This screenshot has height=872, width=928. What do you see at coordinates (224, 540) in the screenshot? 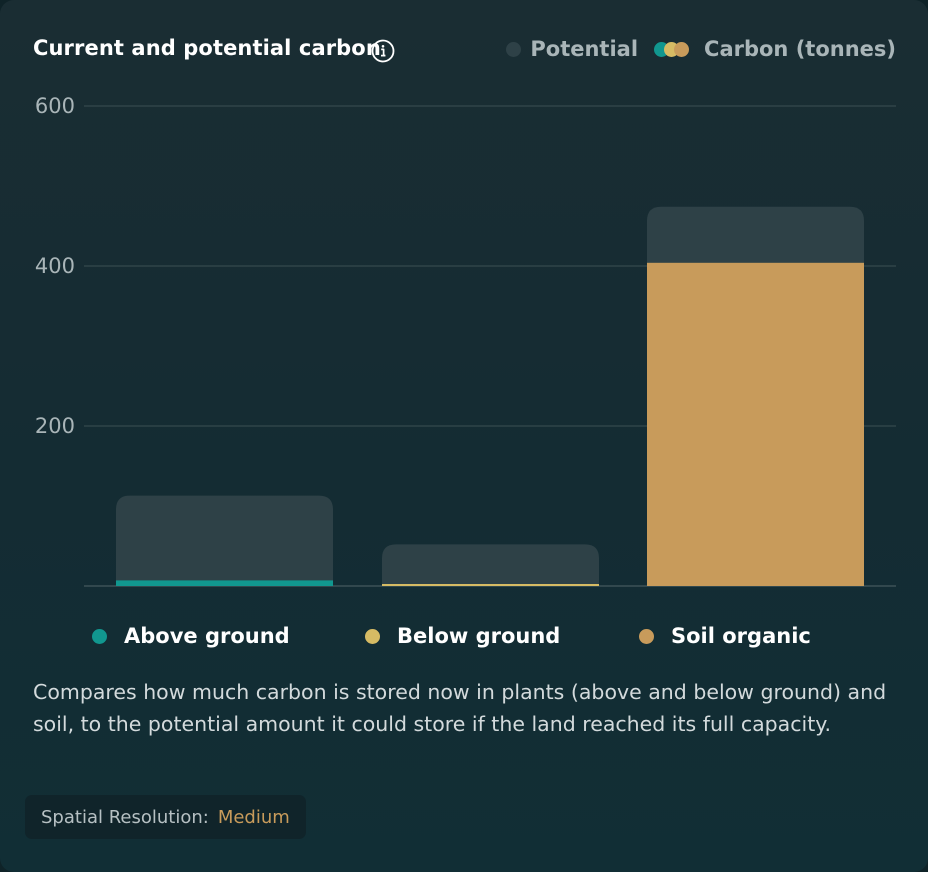
I see `potential-bar-above-ground` at bounding box center [224, 540].